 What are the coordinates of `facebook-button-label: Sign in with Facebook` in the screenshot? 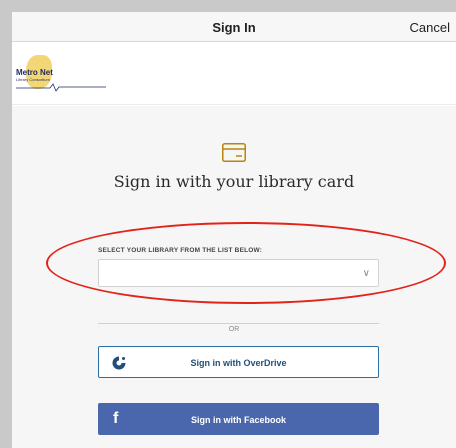 It's located at (238, 420).